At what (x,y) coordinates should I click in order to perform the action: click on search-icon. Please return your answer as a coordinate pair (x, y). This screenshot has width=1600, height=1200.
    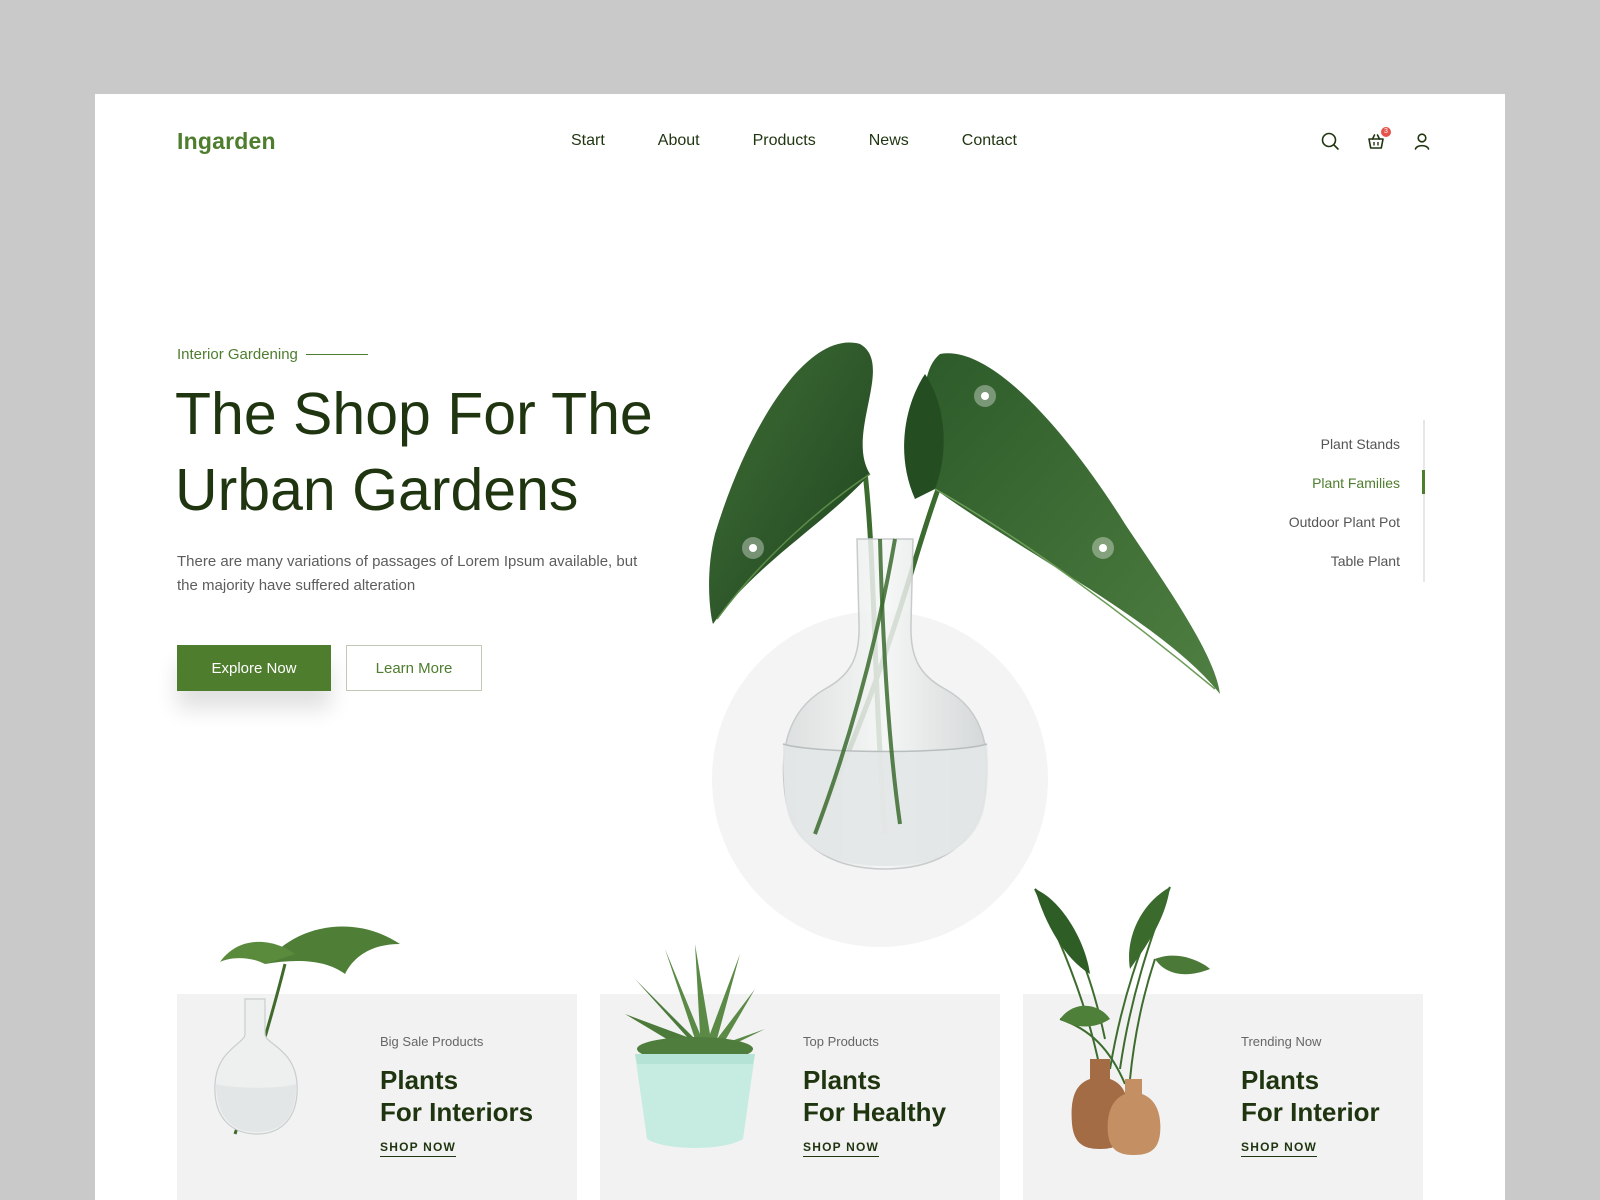
    Looking at the image, I should click on (1330, 141).